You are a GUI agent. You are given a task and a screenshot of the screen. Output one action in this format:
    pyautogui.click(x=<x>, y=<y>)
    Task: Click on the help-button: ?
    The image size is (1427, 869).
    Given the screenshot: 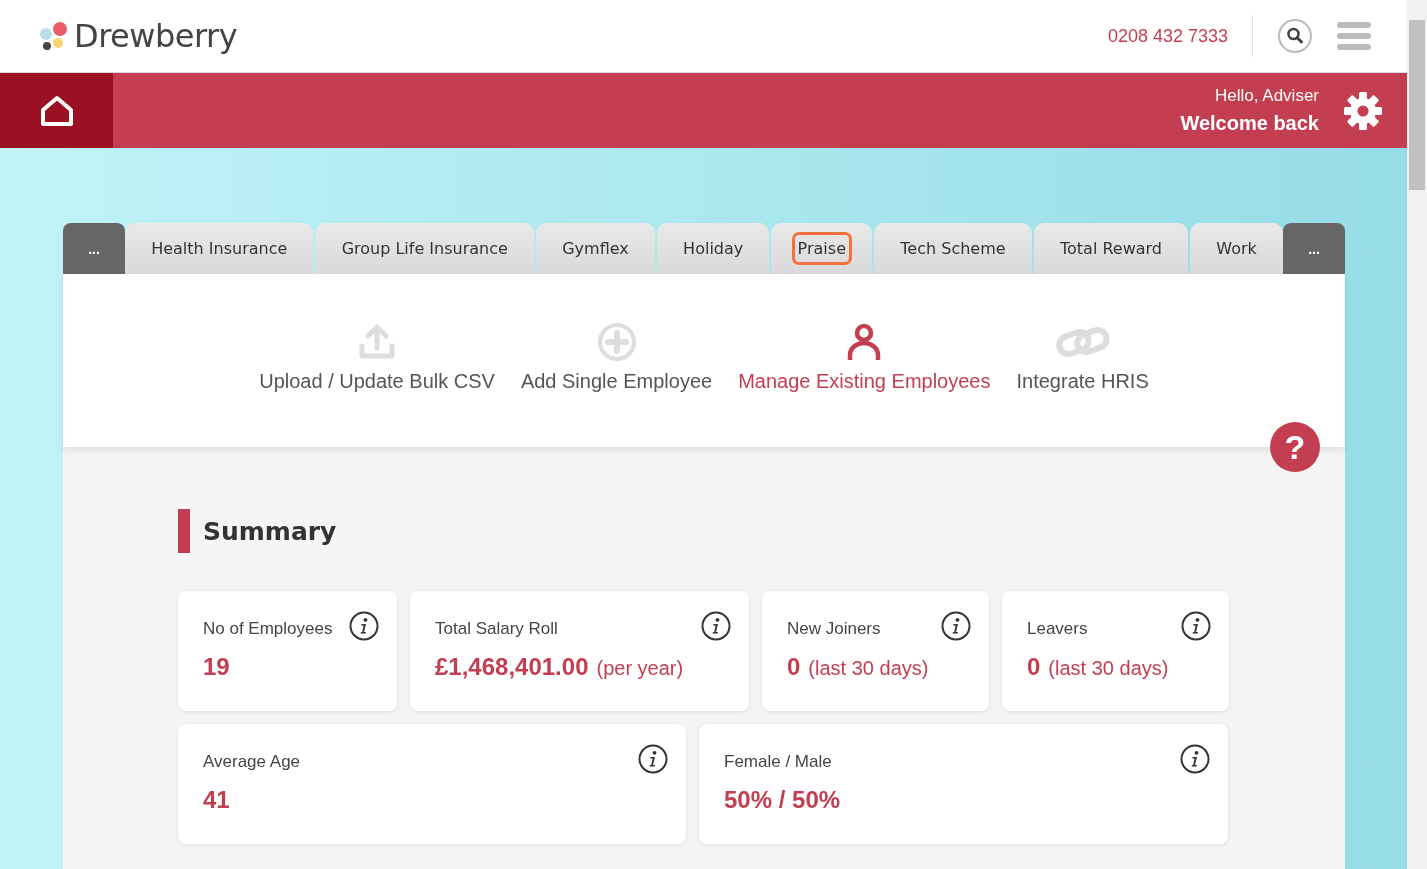 What is the action you would take?
    pyautogui.click(x=1295, y=447)
    